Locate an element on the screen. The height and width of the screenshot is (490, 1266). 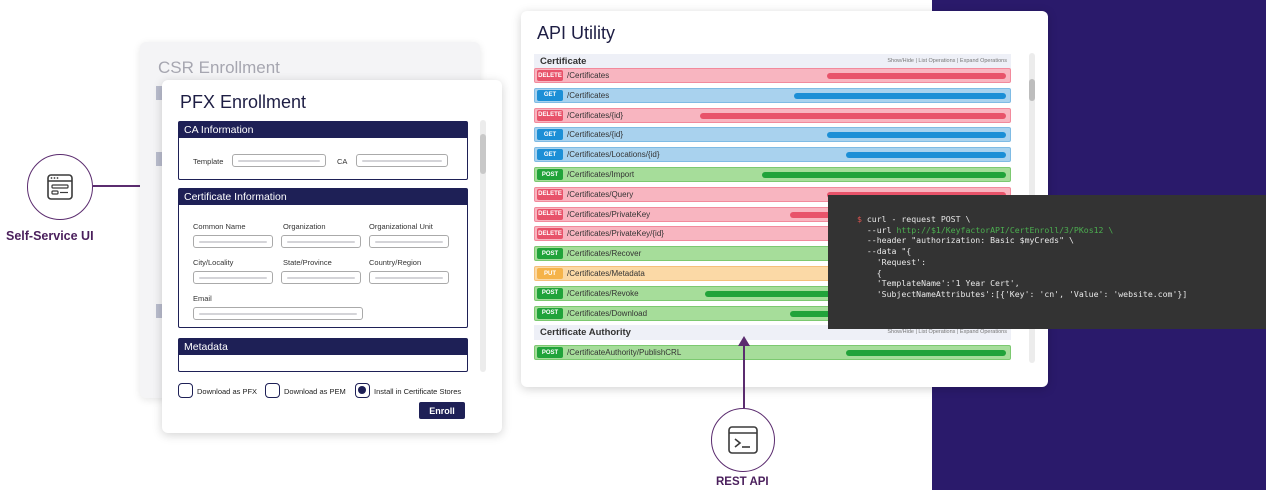
email-input is located at coordinates (278, 313).